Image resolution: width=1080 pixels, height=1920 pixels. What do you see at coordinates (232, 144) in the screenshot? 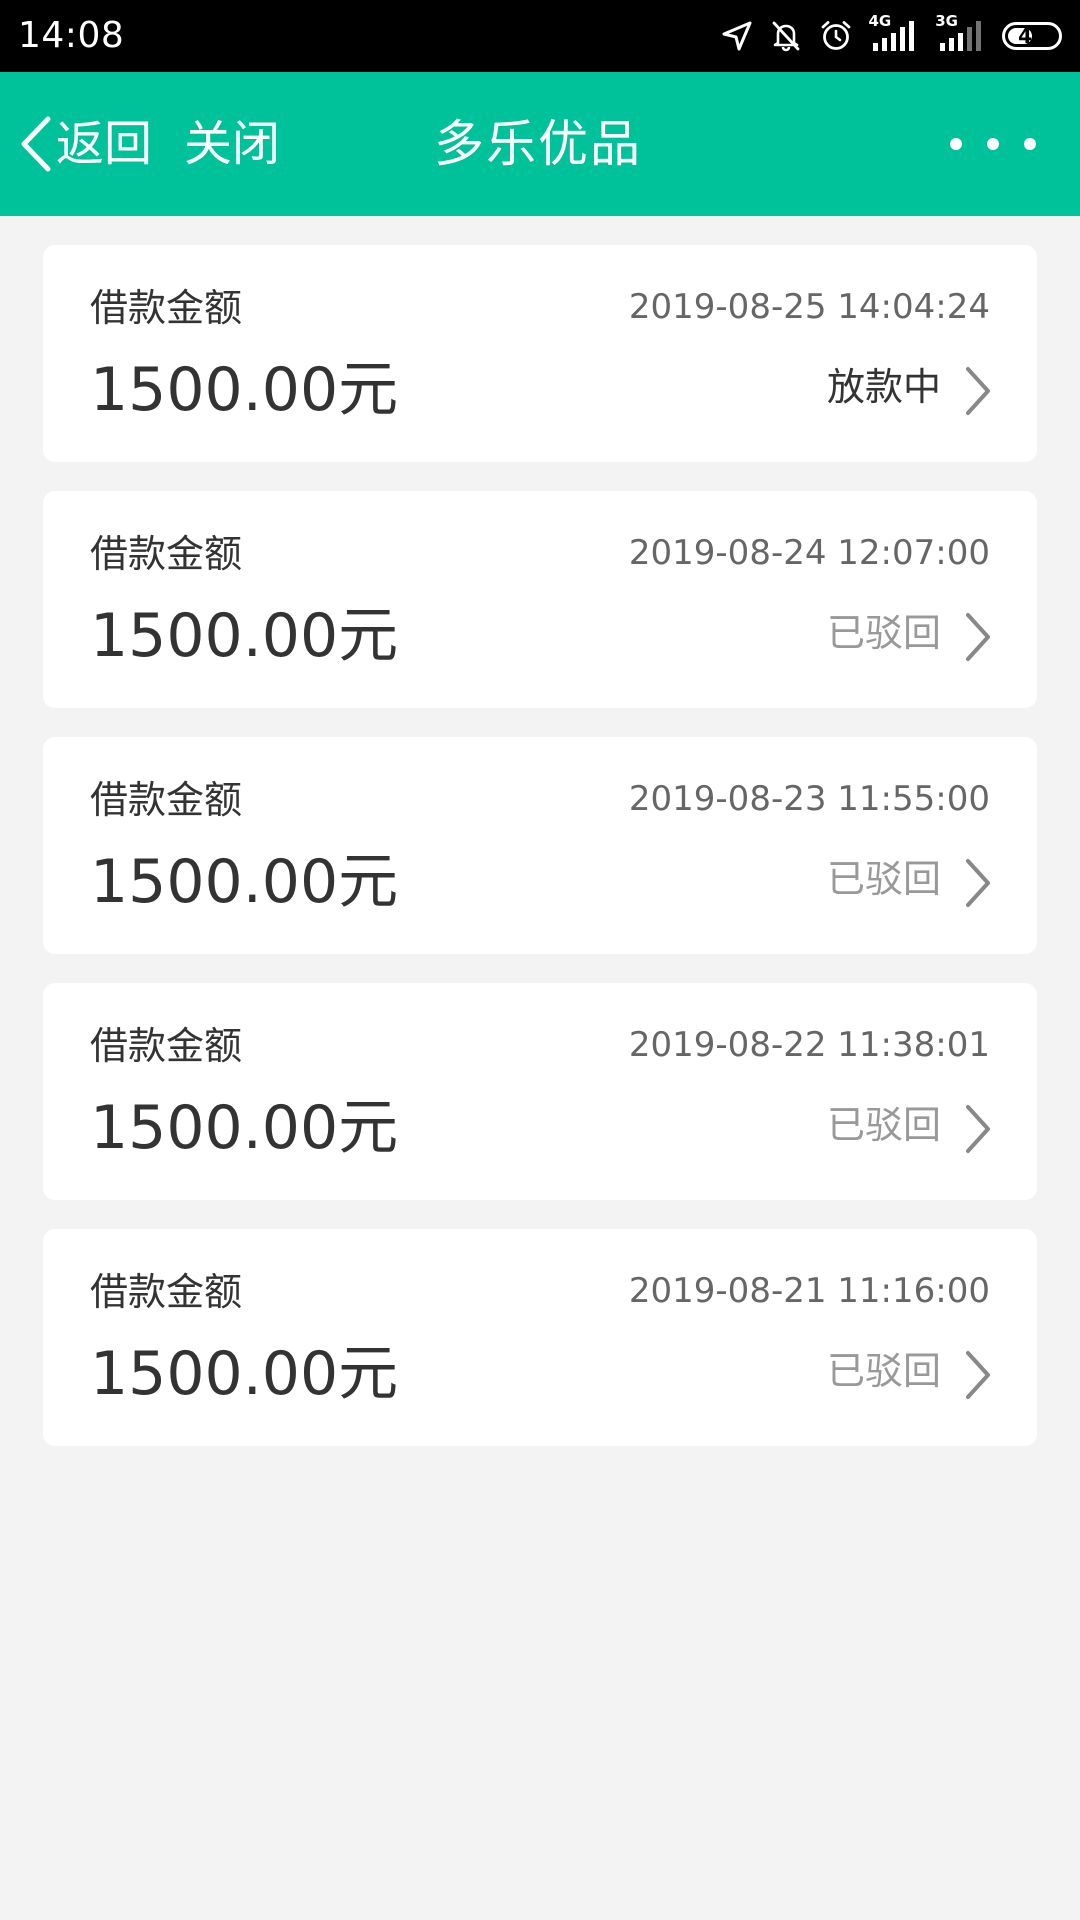
I see `close-button: 关闭` at bounding box center [232, 144].